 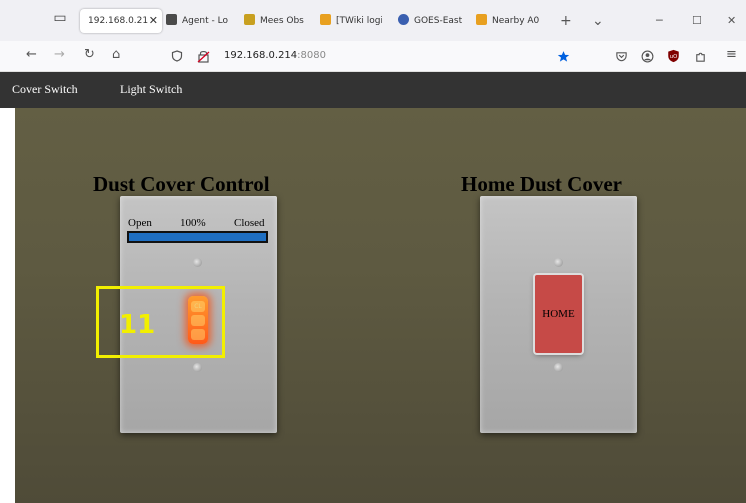 I want to click on tab-overflow-icon: ⌄, so click(x=598, y=21).